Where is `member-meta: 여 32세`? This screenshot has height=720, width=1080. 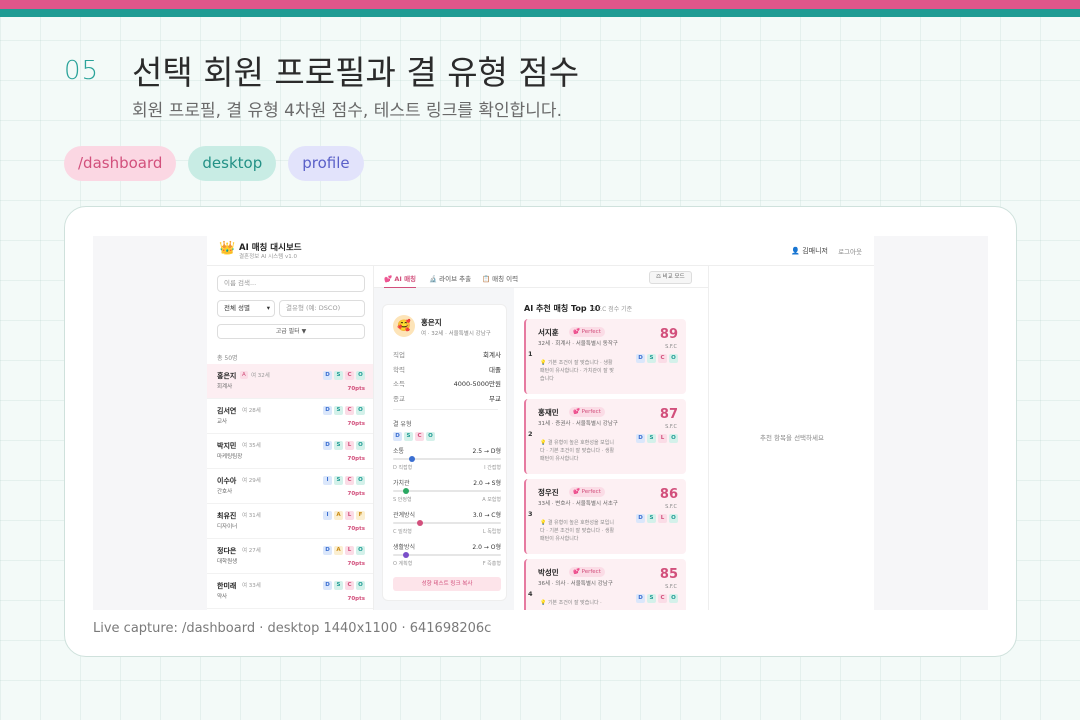 member-meta: 여 32세 is located at coordinates (260, 376).